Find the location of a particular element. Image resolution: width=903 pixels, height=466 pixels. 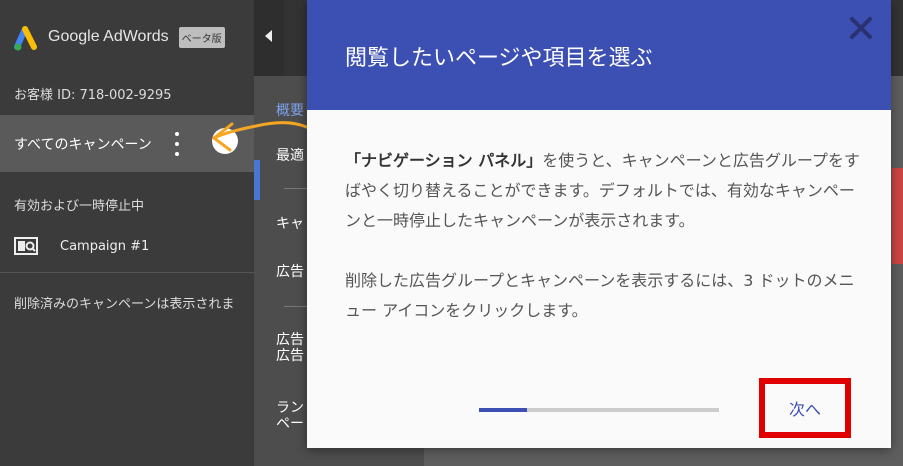

nav-panel-term: 「ナビゲーション パネル」 is located at coordinates (444, 160).